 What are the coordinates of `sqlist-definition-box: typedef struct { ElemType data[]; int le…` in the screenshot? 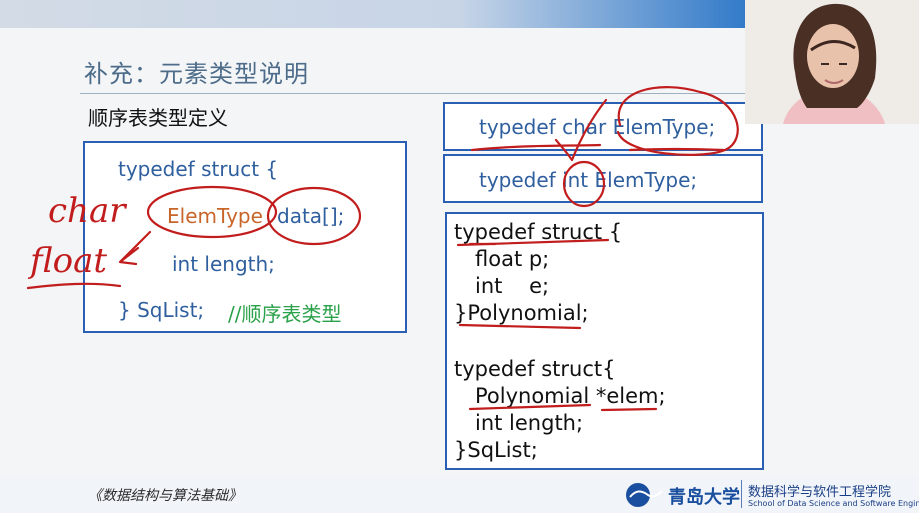 It's located at (245, 237).